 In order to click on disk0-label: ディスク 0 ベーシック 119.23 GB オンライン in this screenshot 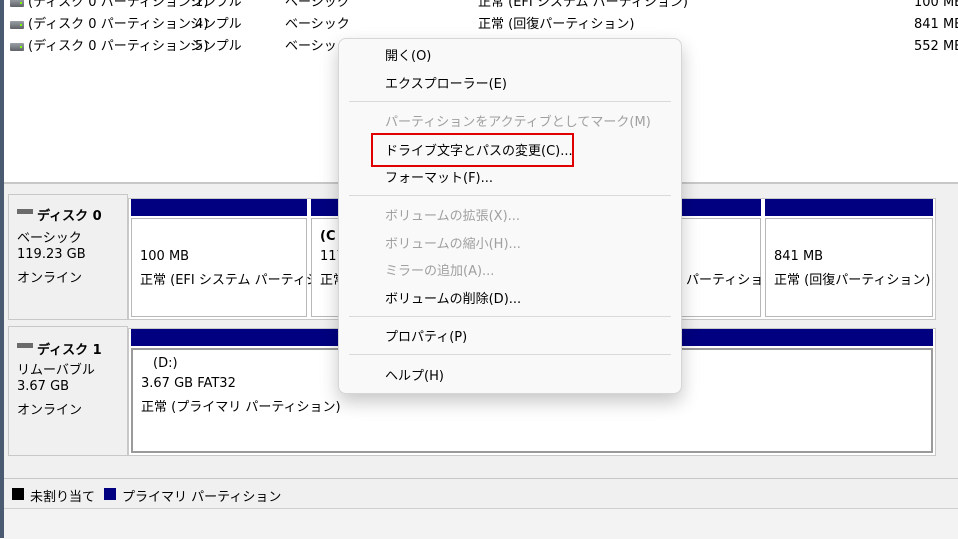, I will do `click(68, 257)`.